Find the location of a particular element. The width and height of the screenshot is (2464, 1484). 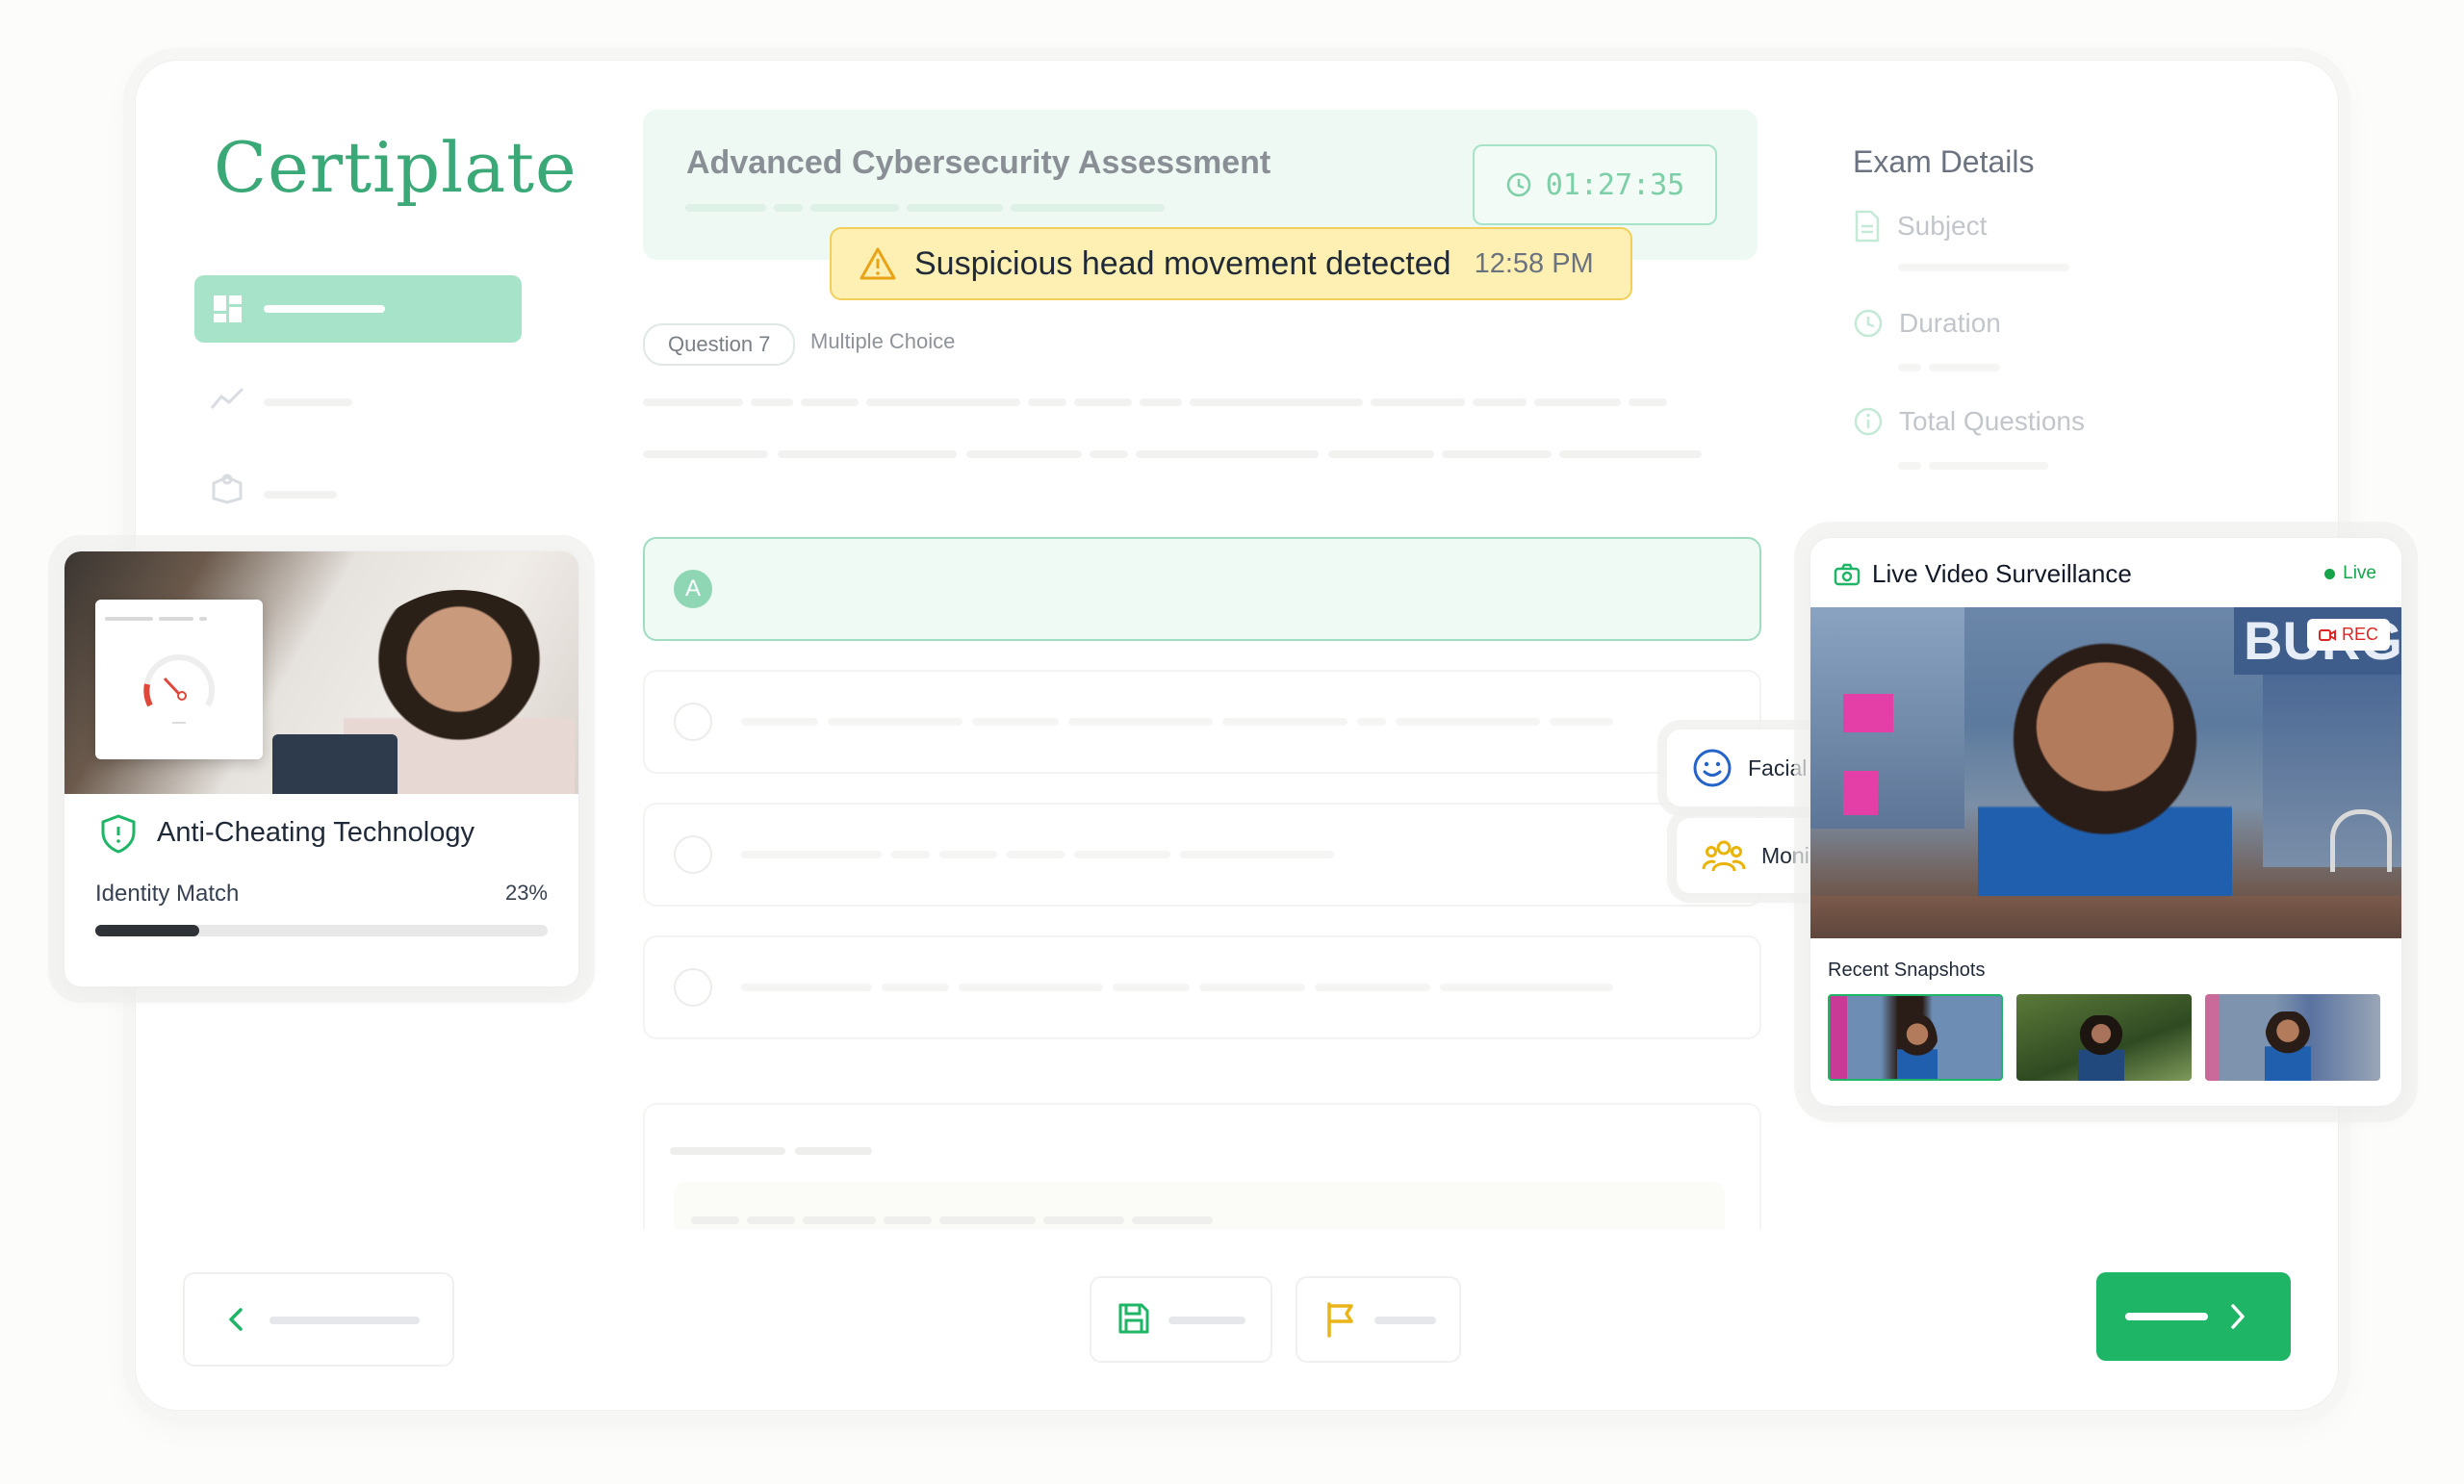

save-icon is located at coordinates (1133, 1318).